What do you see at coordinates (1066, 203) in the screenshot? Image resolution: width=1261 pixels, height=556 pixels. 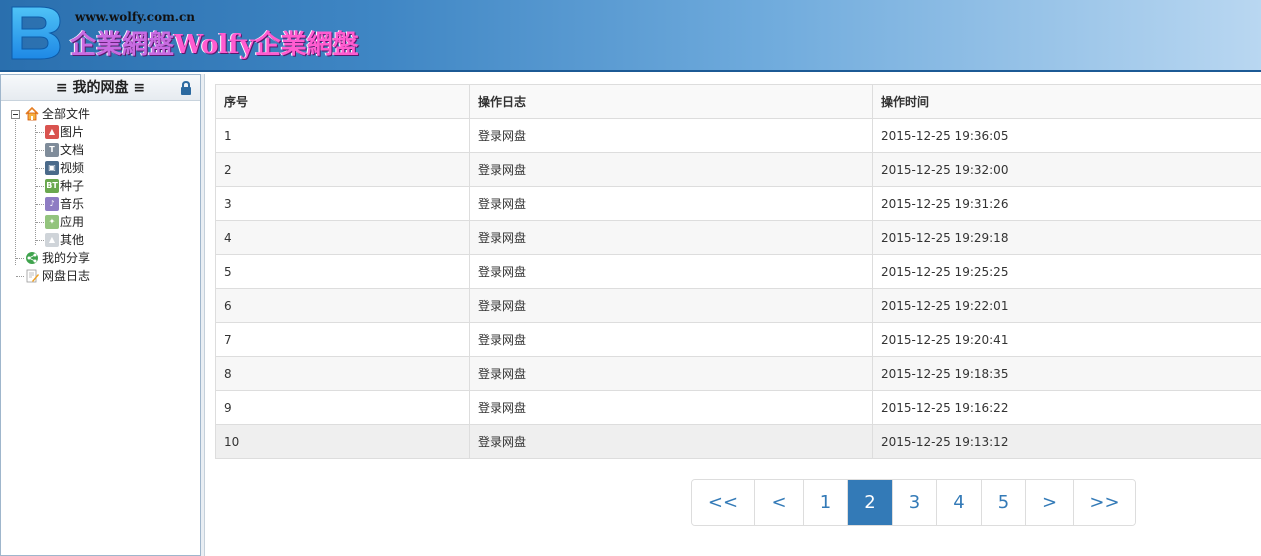 I see `cell-time: 2015-12-25 19:31:26` at bounding box center [1066, 203].